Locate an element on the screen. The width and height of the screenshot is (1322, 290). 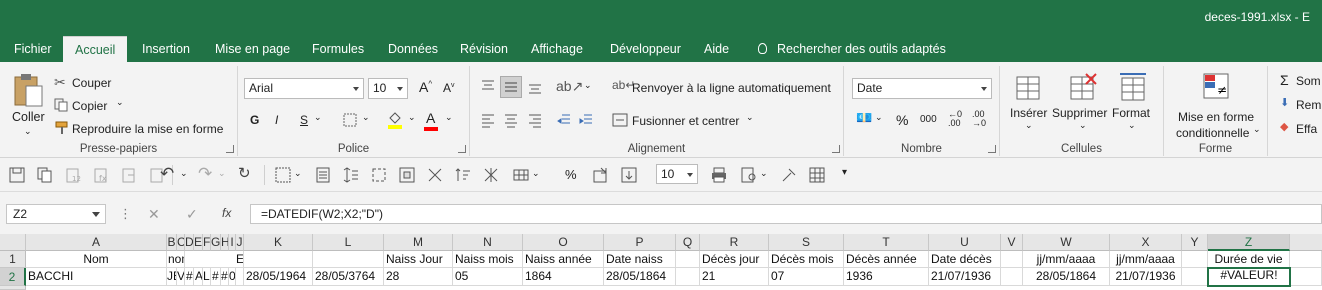
delete-dropdown-icon: ⌄ is located at coordinates (1083, 125).